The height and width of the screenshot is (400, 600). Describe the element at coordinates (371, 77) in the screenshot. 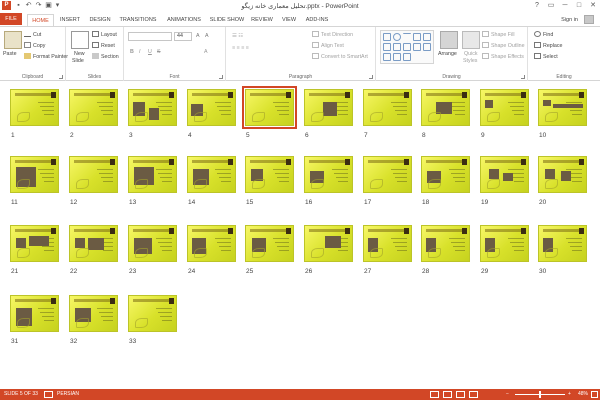

I see `paragraph-launcher-icon` at that location.